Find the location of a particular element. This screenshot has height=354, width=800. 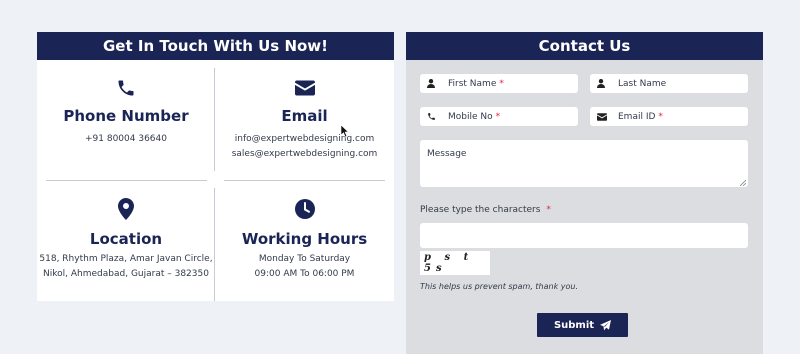

hours-title: Working Hours is located at coordinates (304, 239).